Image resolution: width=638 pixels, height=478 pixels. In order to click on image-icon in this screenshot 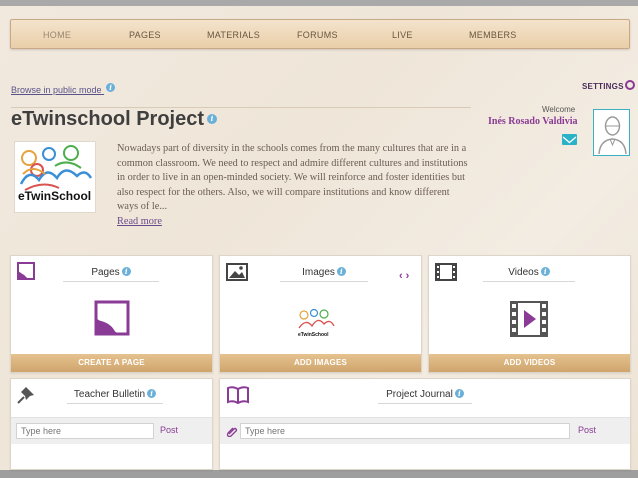, I will do `click(237, 272)`.